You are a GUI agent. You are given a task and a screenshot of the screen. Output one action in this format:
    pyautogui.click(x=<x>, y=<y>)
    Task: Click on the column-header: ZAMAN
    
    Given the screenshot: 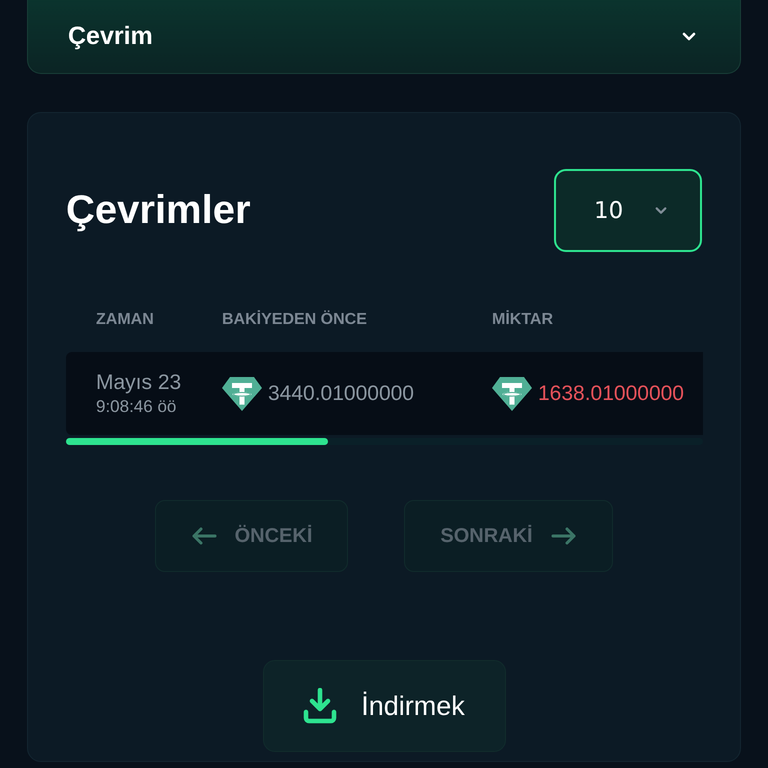 What is the action you would take?
    pyautogui.click(x=125, y=320)
    